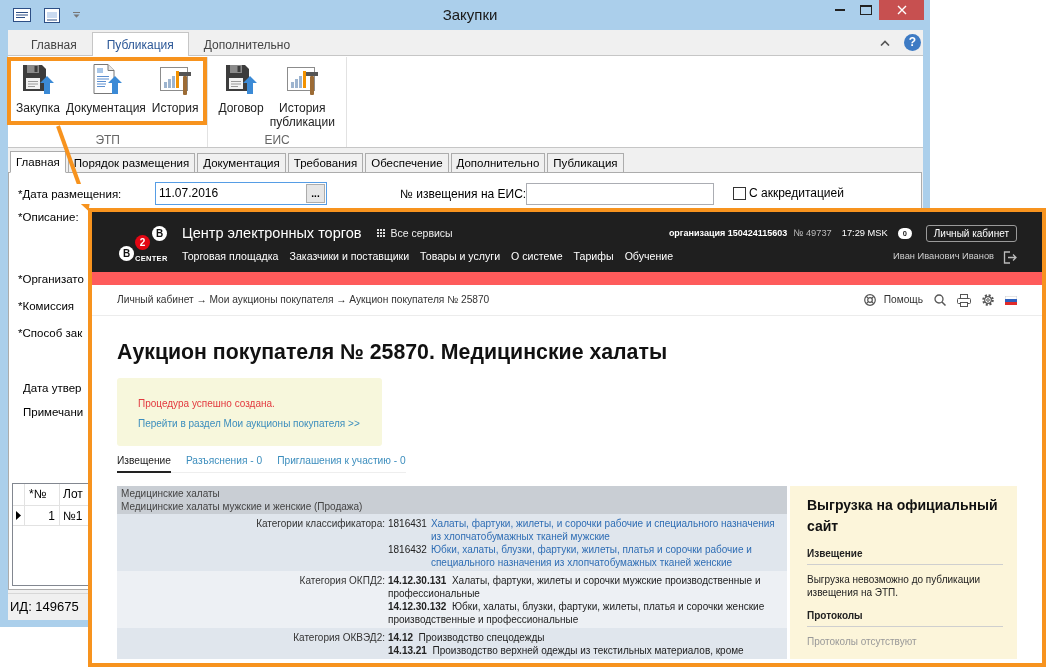 The width and height of the screenshot is (1049, 671). Describe the element at coordinates (467, 637) in the screenshot. I see `category-entry: 14.12 Производство спецодежды` at that location.